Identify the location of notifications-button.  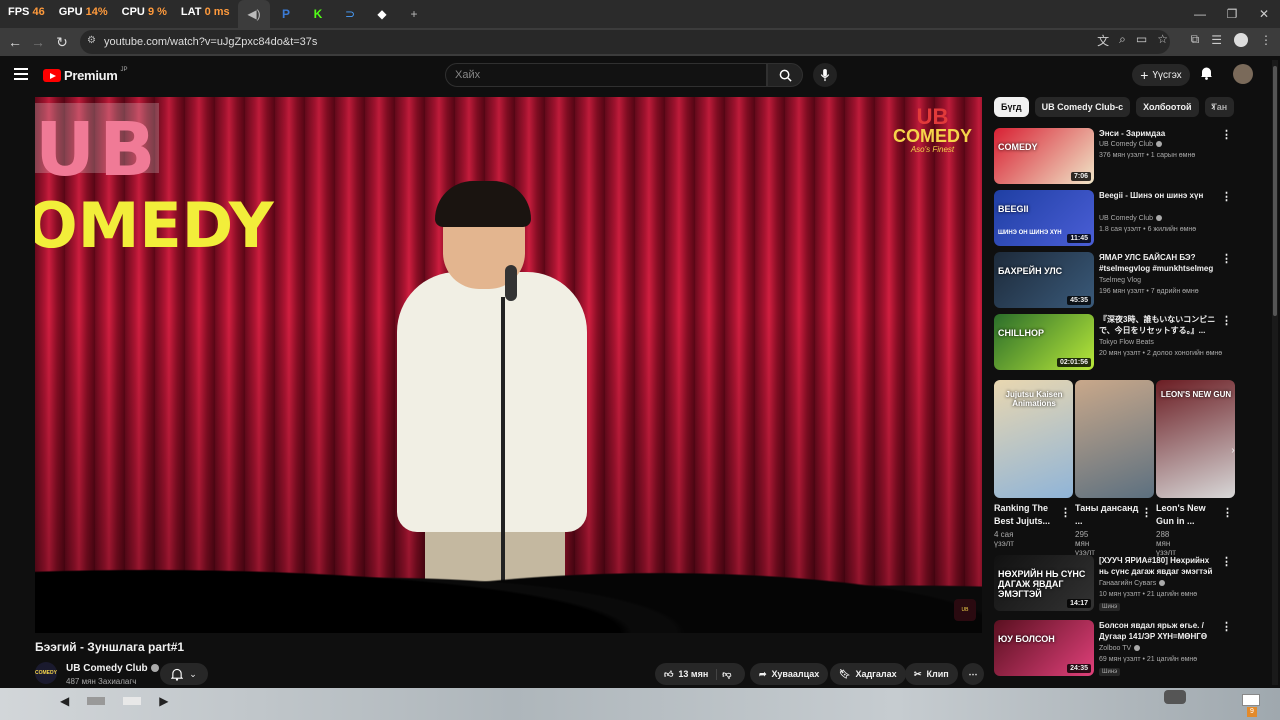
(1206, 75).